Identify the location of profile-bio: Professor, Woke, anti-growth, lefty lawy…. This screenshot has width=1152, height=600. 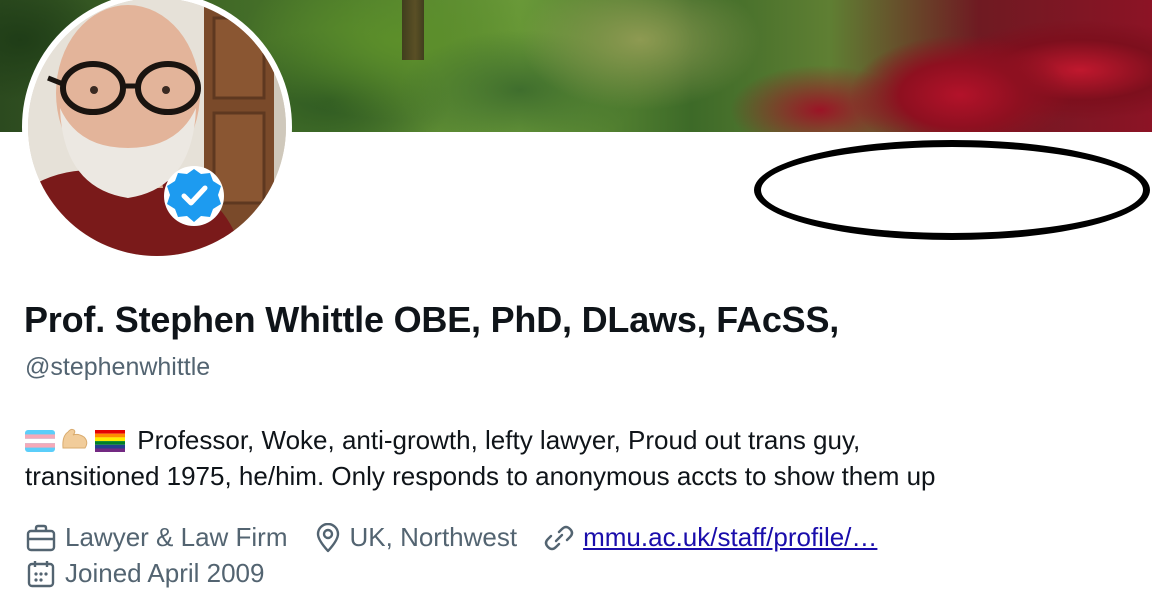
(580, 458).